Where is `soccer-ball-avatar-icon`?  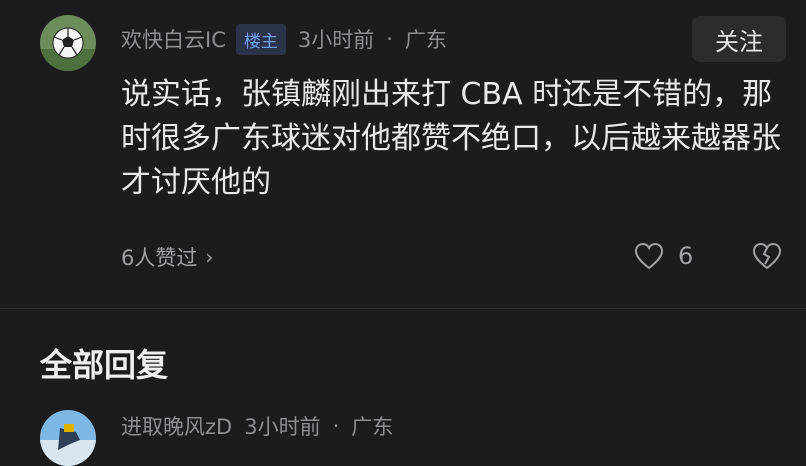
soccer-ball-avatar-icon is located at coordinates (68, 43).